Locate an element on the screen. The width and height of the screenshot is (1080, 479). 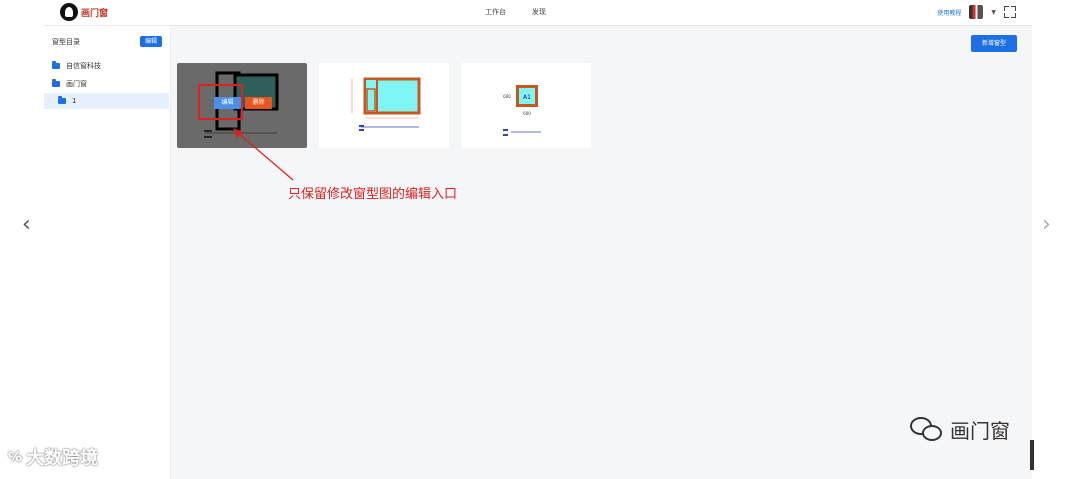
annotation-text: 只保留修改窗型图的编辑入口 is located at coordinates (373, 194).